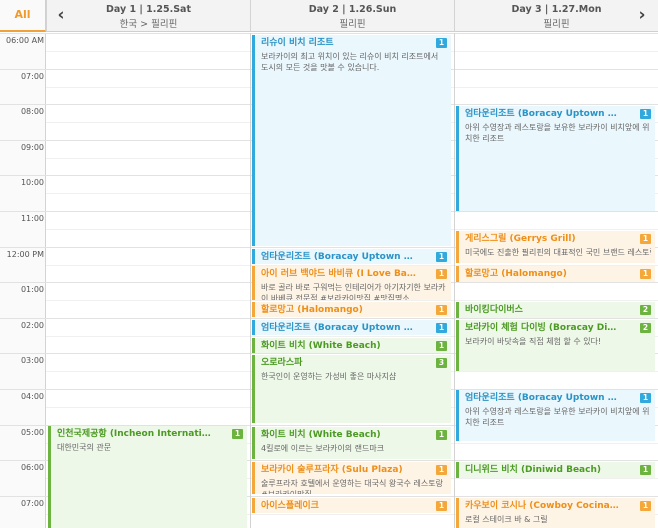  What do you see at coordinates (32, 432) in the screenshot?
I see `time-label: 05:00` at bounding box center [32, 432].